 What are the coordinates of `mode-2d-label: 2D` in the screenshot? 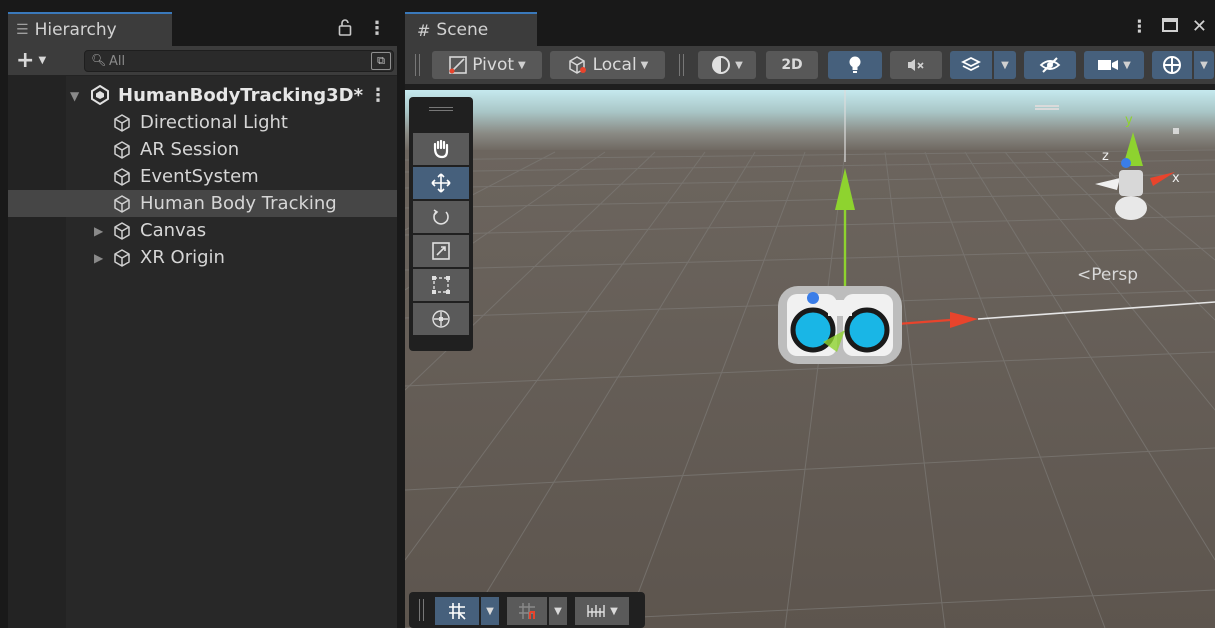 It's located at (792, 65).